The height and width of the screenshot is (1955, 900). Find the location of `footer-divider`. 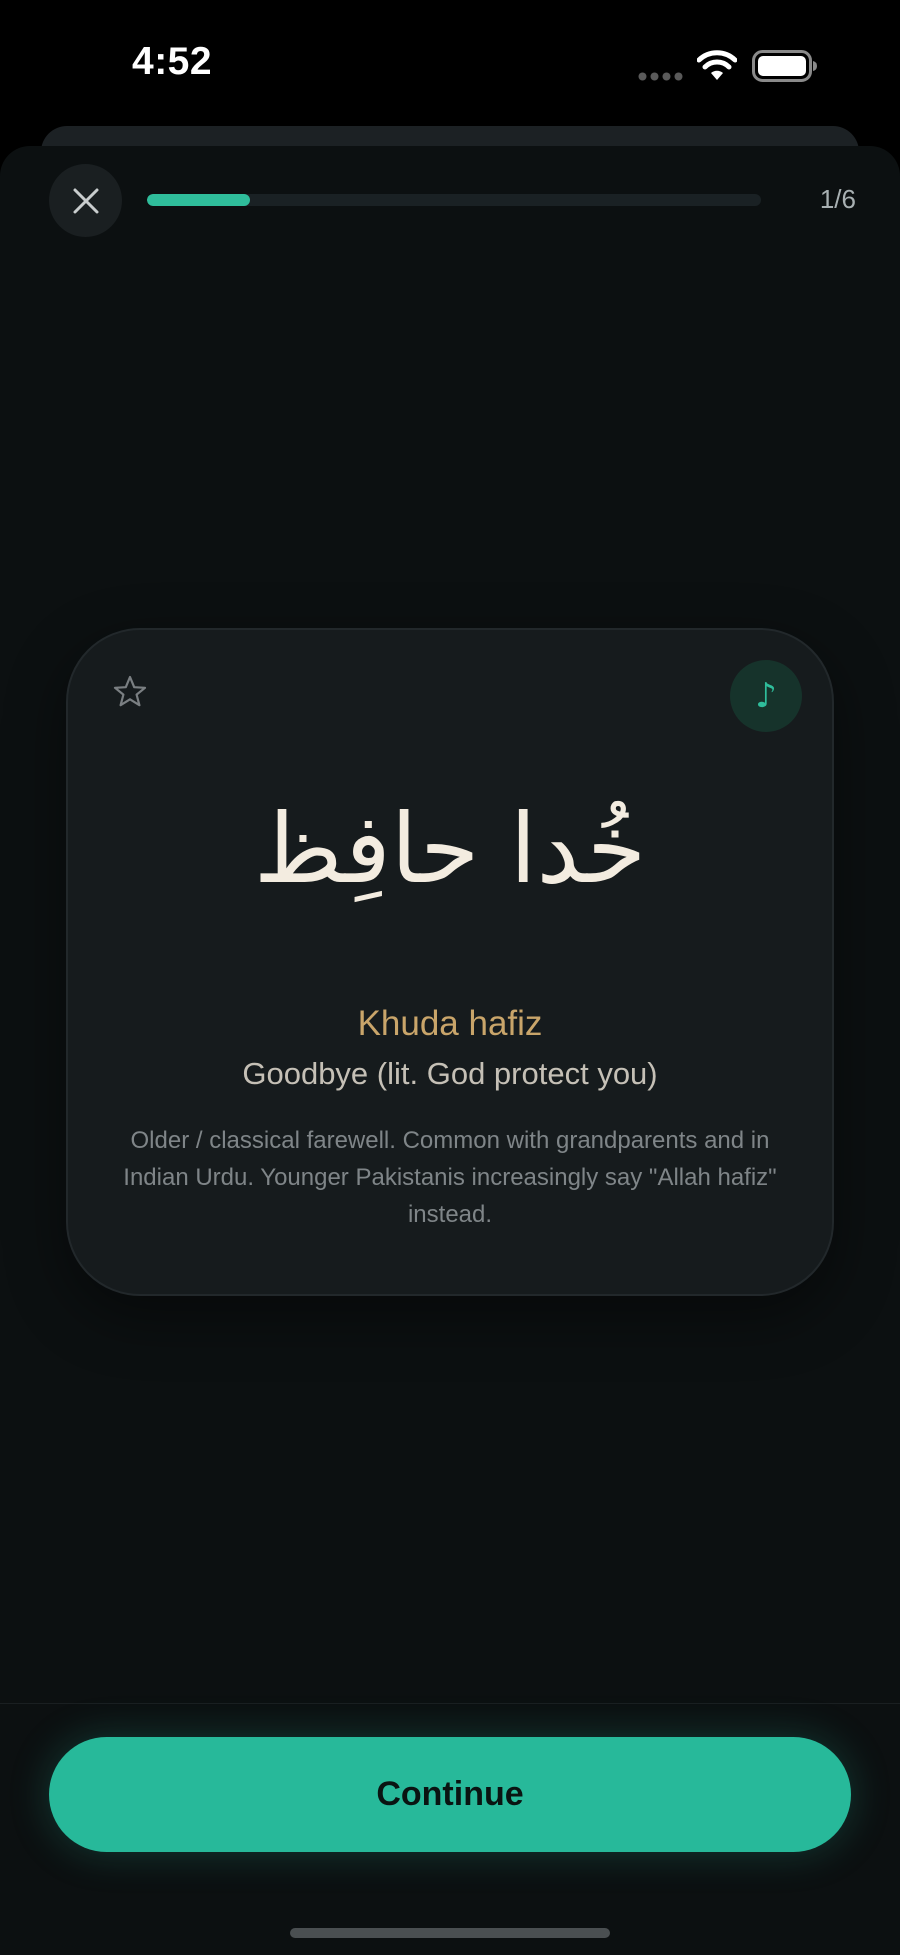

footer-divider is located at coordinates (450, 1703).